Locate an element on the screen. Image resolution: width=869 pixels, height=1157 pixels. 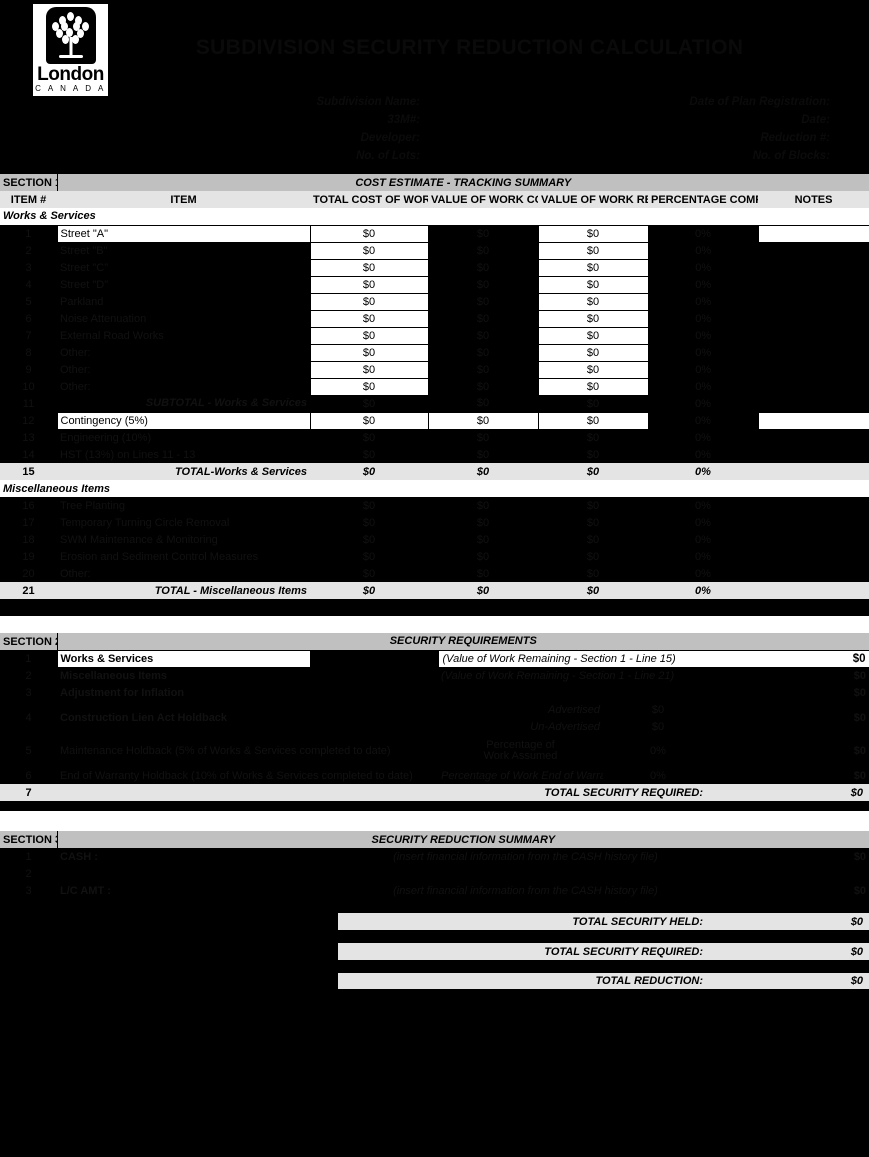
table-row: 1 Street "A" $0 $0 $0 0% is located at coordinates (434, 233).